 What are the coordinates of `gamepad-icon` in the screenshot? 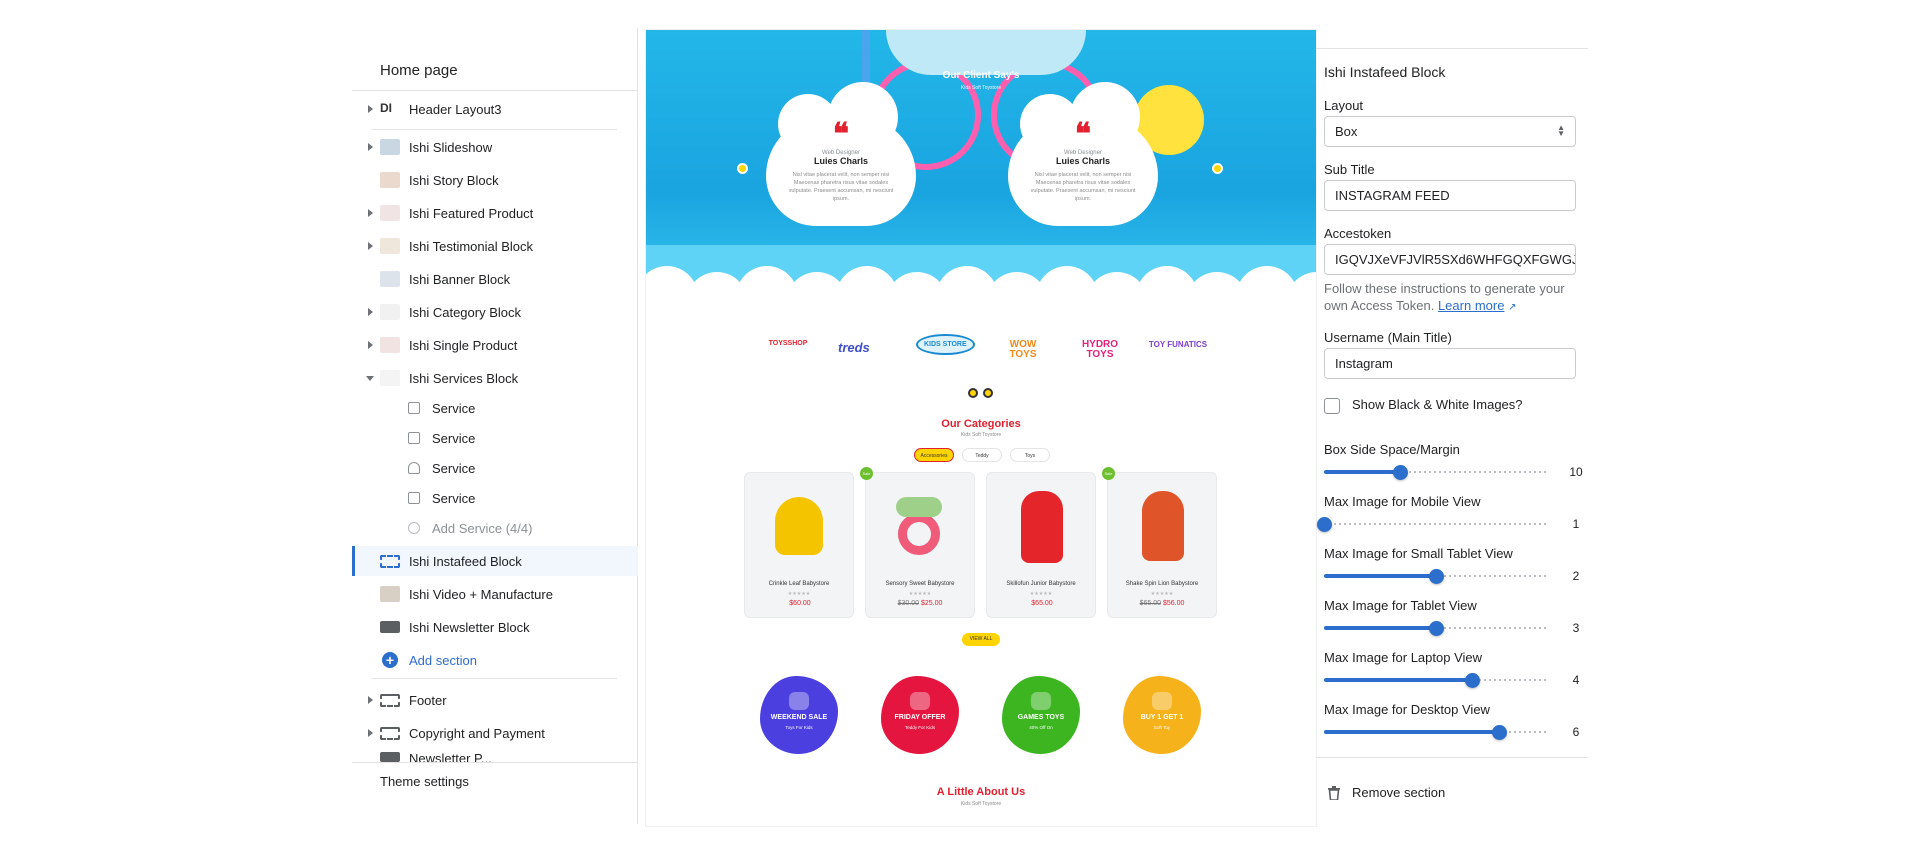 It's located at (1041, 701).